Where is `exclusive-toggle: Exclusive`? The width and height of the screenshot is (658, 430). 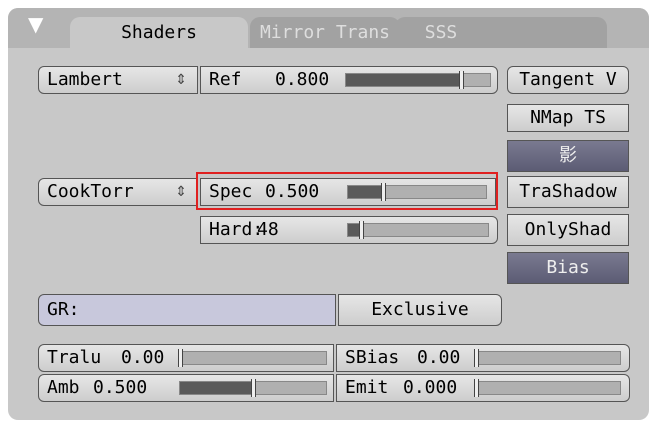 exclusive-toggle: Exclusive is located at coordinates (420, 310).